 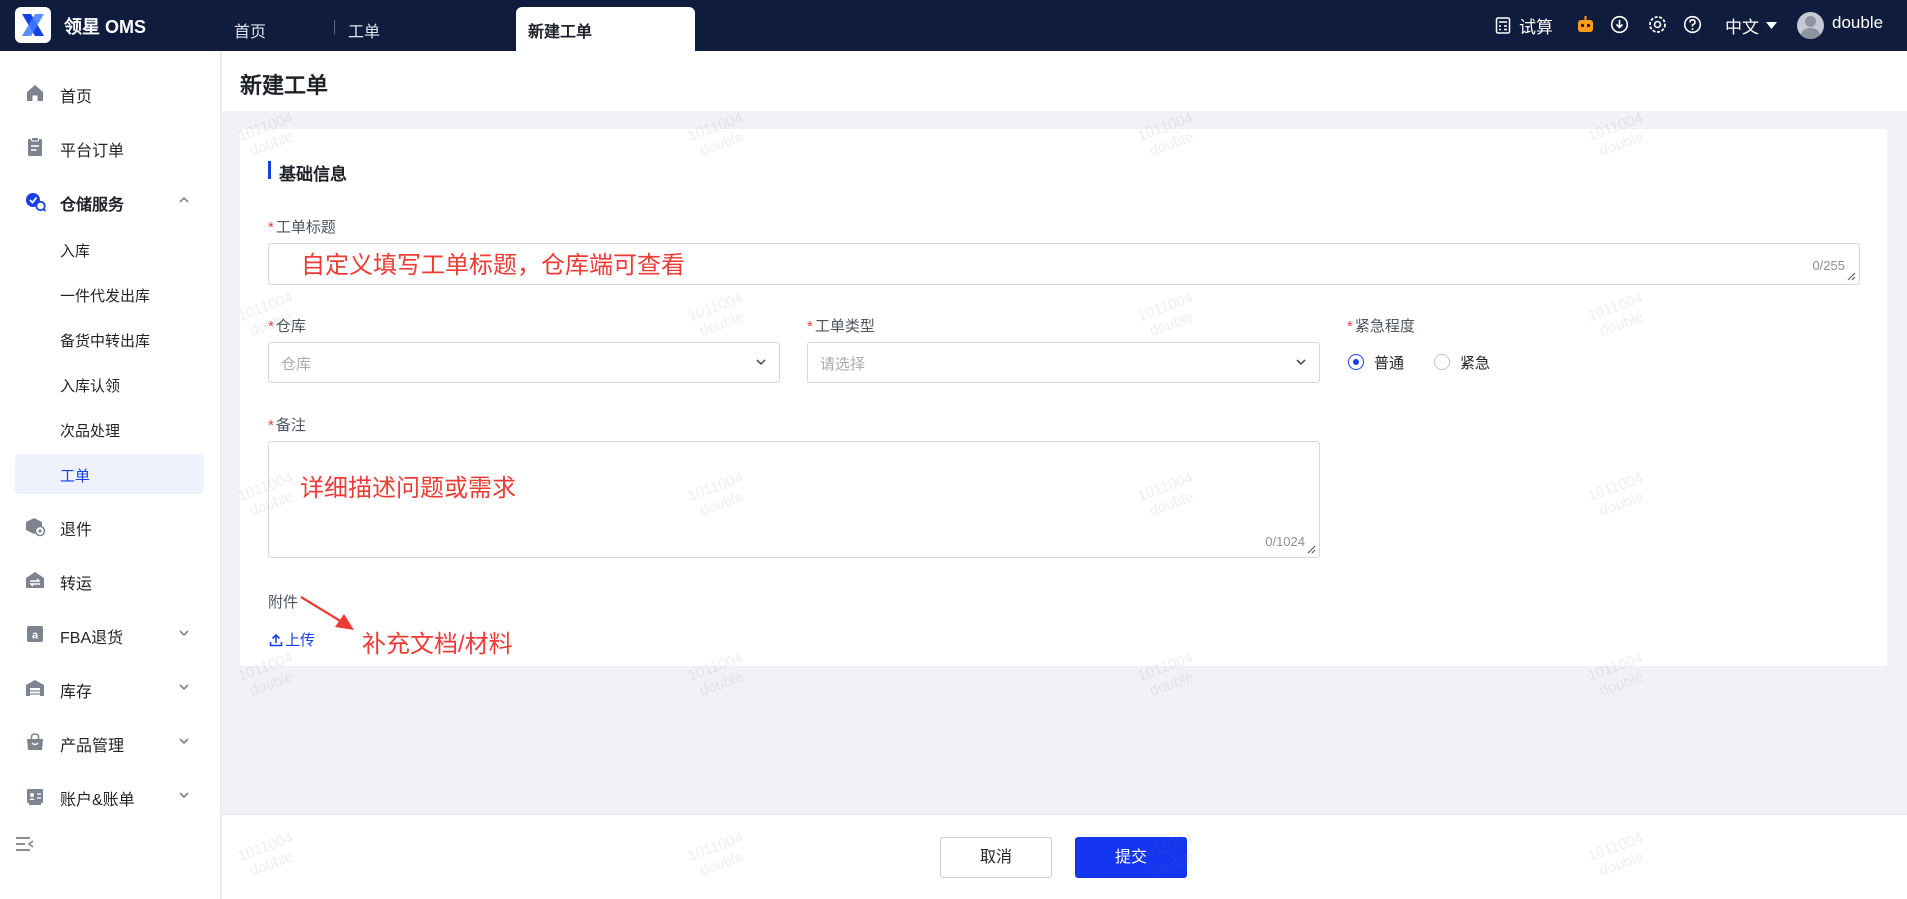 What do you see at coordinates (76, 97) in the screenshot?
I see `sidebar-item-label: 首页` at bounding box center [76, 97].